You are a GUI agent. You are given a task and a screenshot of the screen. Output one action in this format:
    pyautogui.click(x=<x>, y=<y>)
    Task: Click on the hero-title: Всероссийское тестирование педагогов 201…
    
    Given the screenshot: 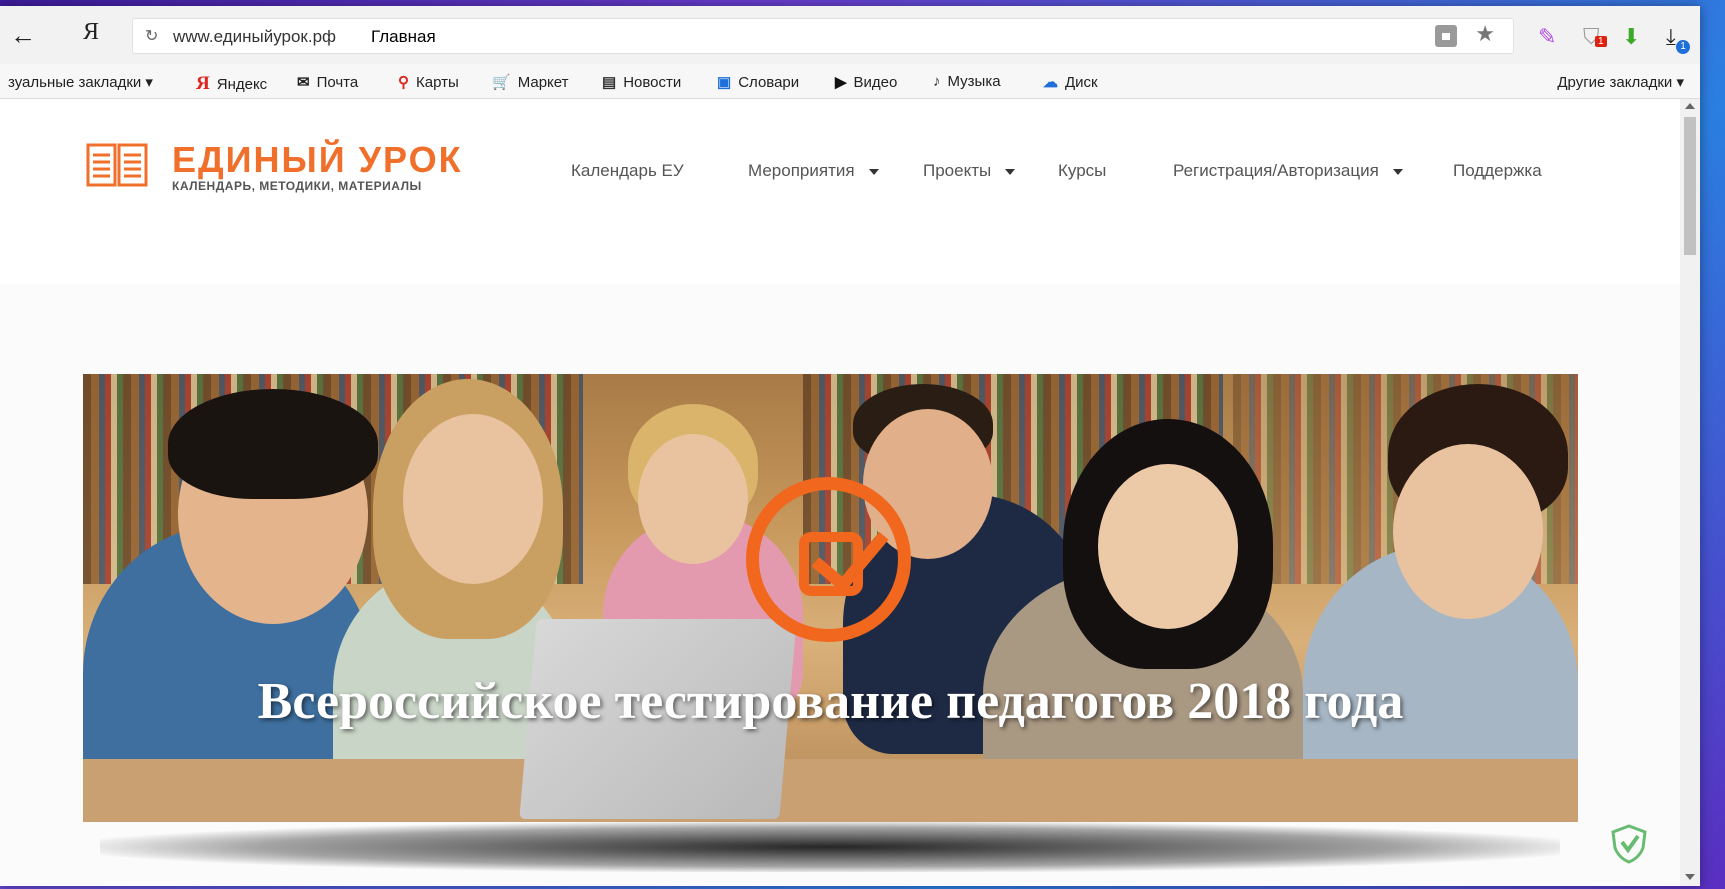 What is the action you would take?
    pyautogui.click(x=830, y=701)
    